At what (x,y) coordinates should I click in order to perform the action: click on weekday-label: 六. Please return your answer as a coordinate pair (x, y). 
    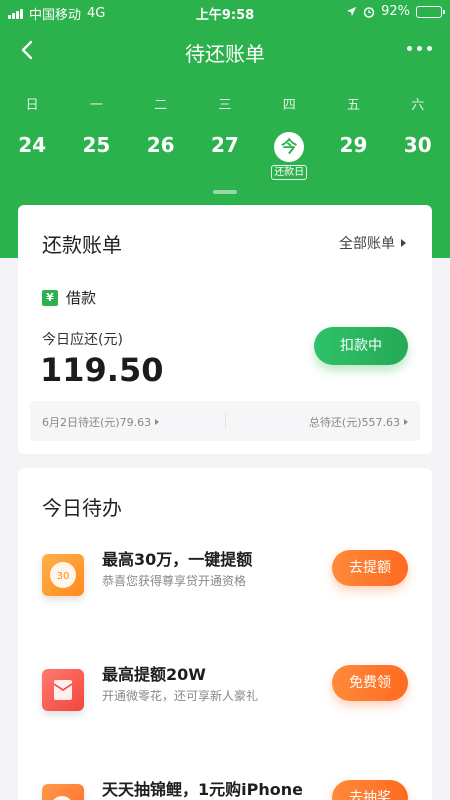
    Looking at the image, I should click on (418, 105).